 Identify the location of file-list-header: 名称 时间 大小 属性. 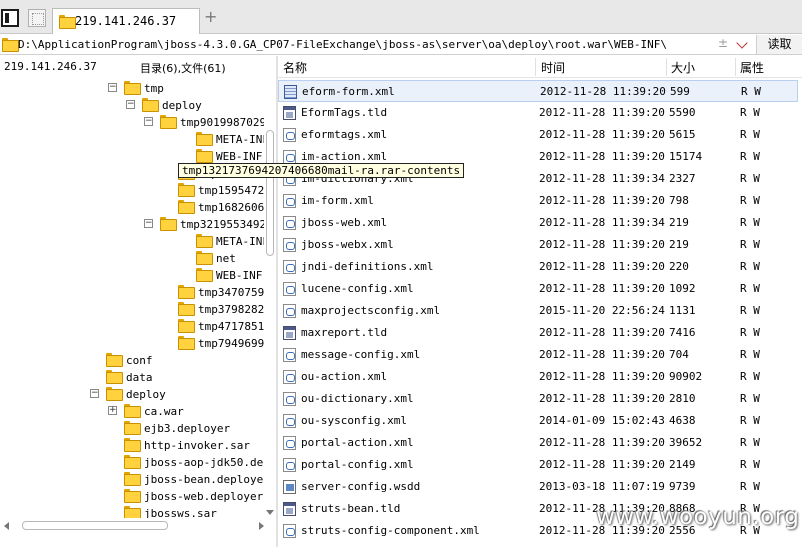
(540, 67).